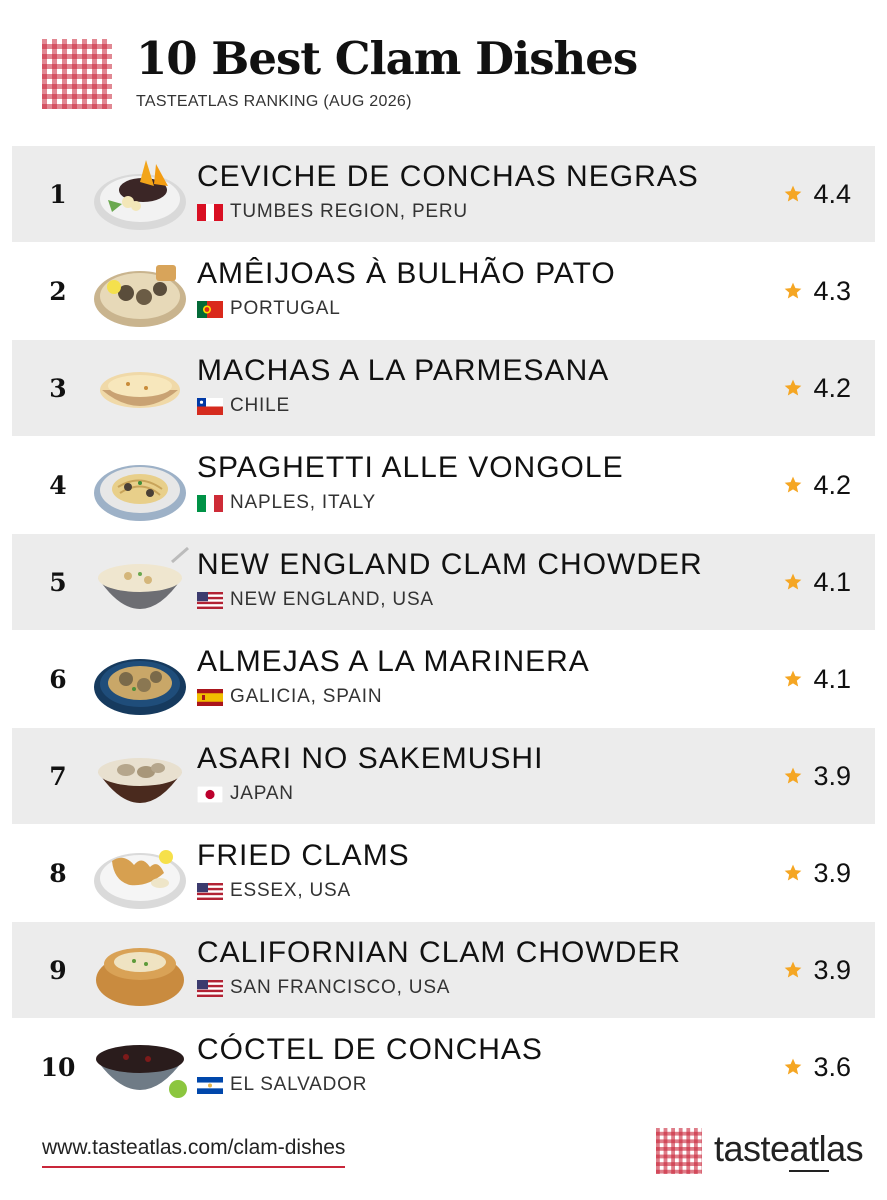  I want to click on chowder-bowl-image, so click(143, 577).